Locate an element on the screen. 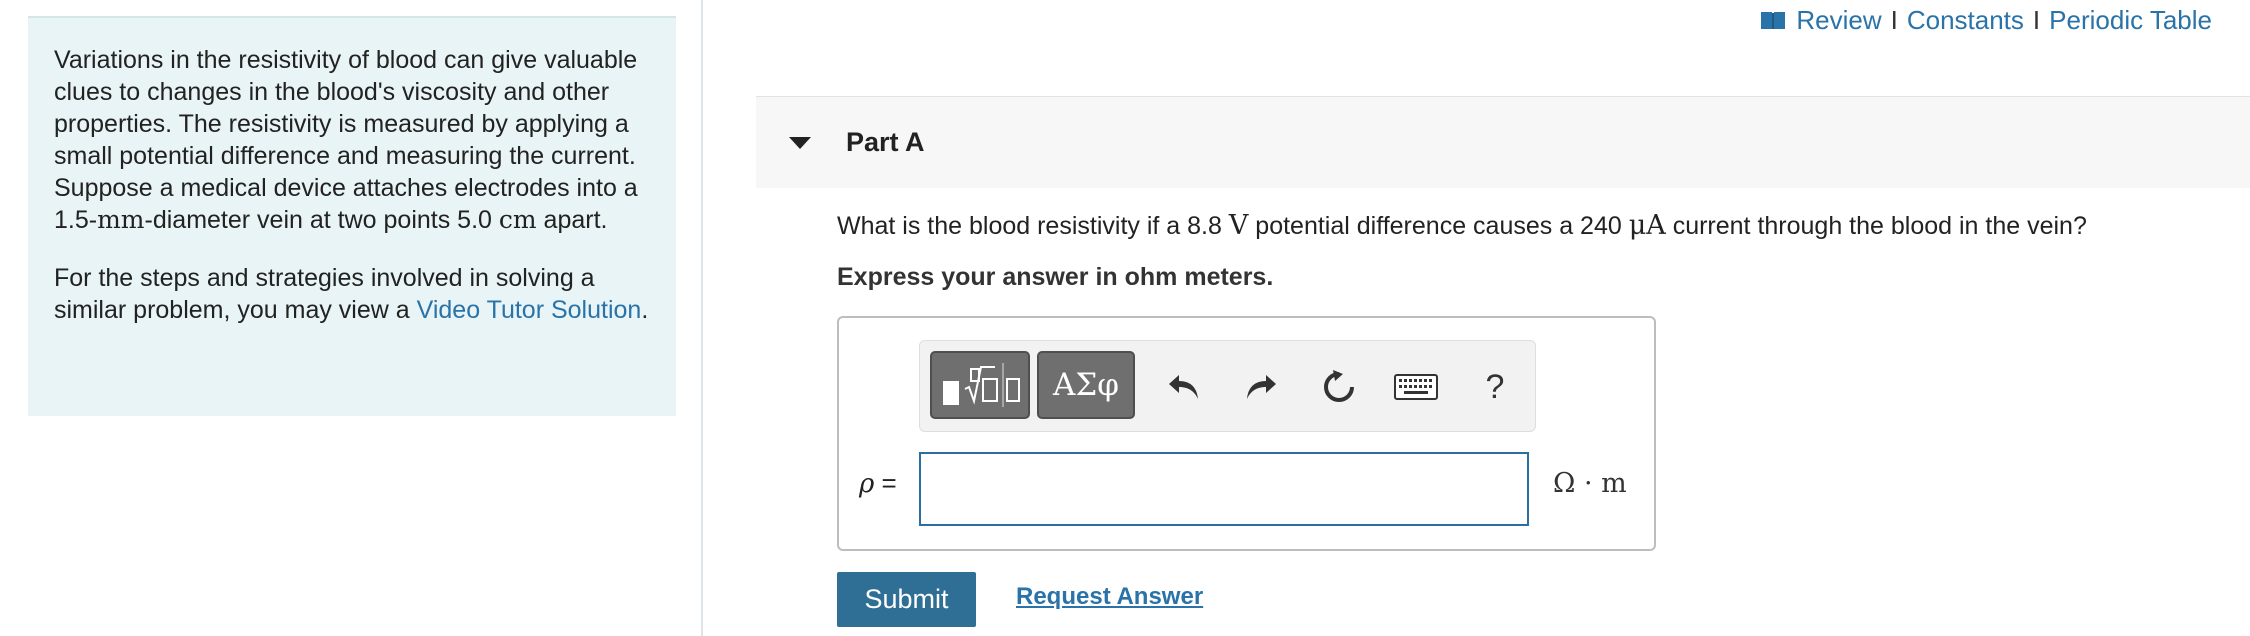 The image size is (2250, 636). panel-divider is located at coordinates (702, 318).